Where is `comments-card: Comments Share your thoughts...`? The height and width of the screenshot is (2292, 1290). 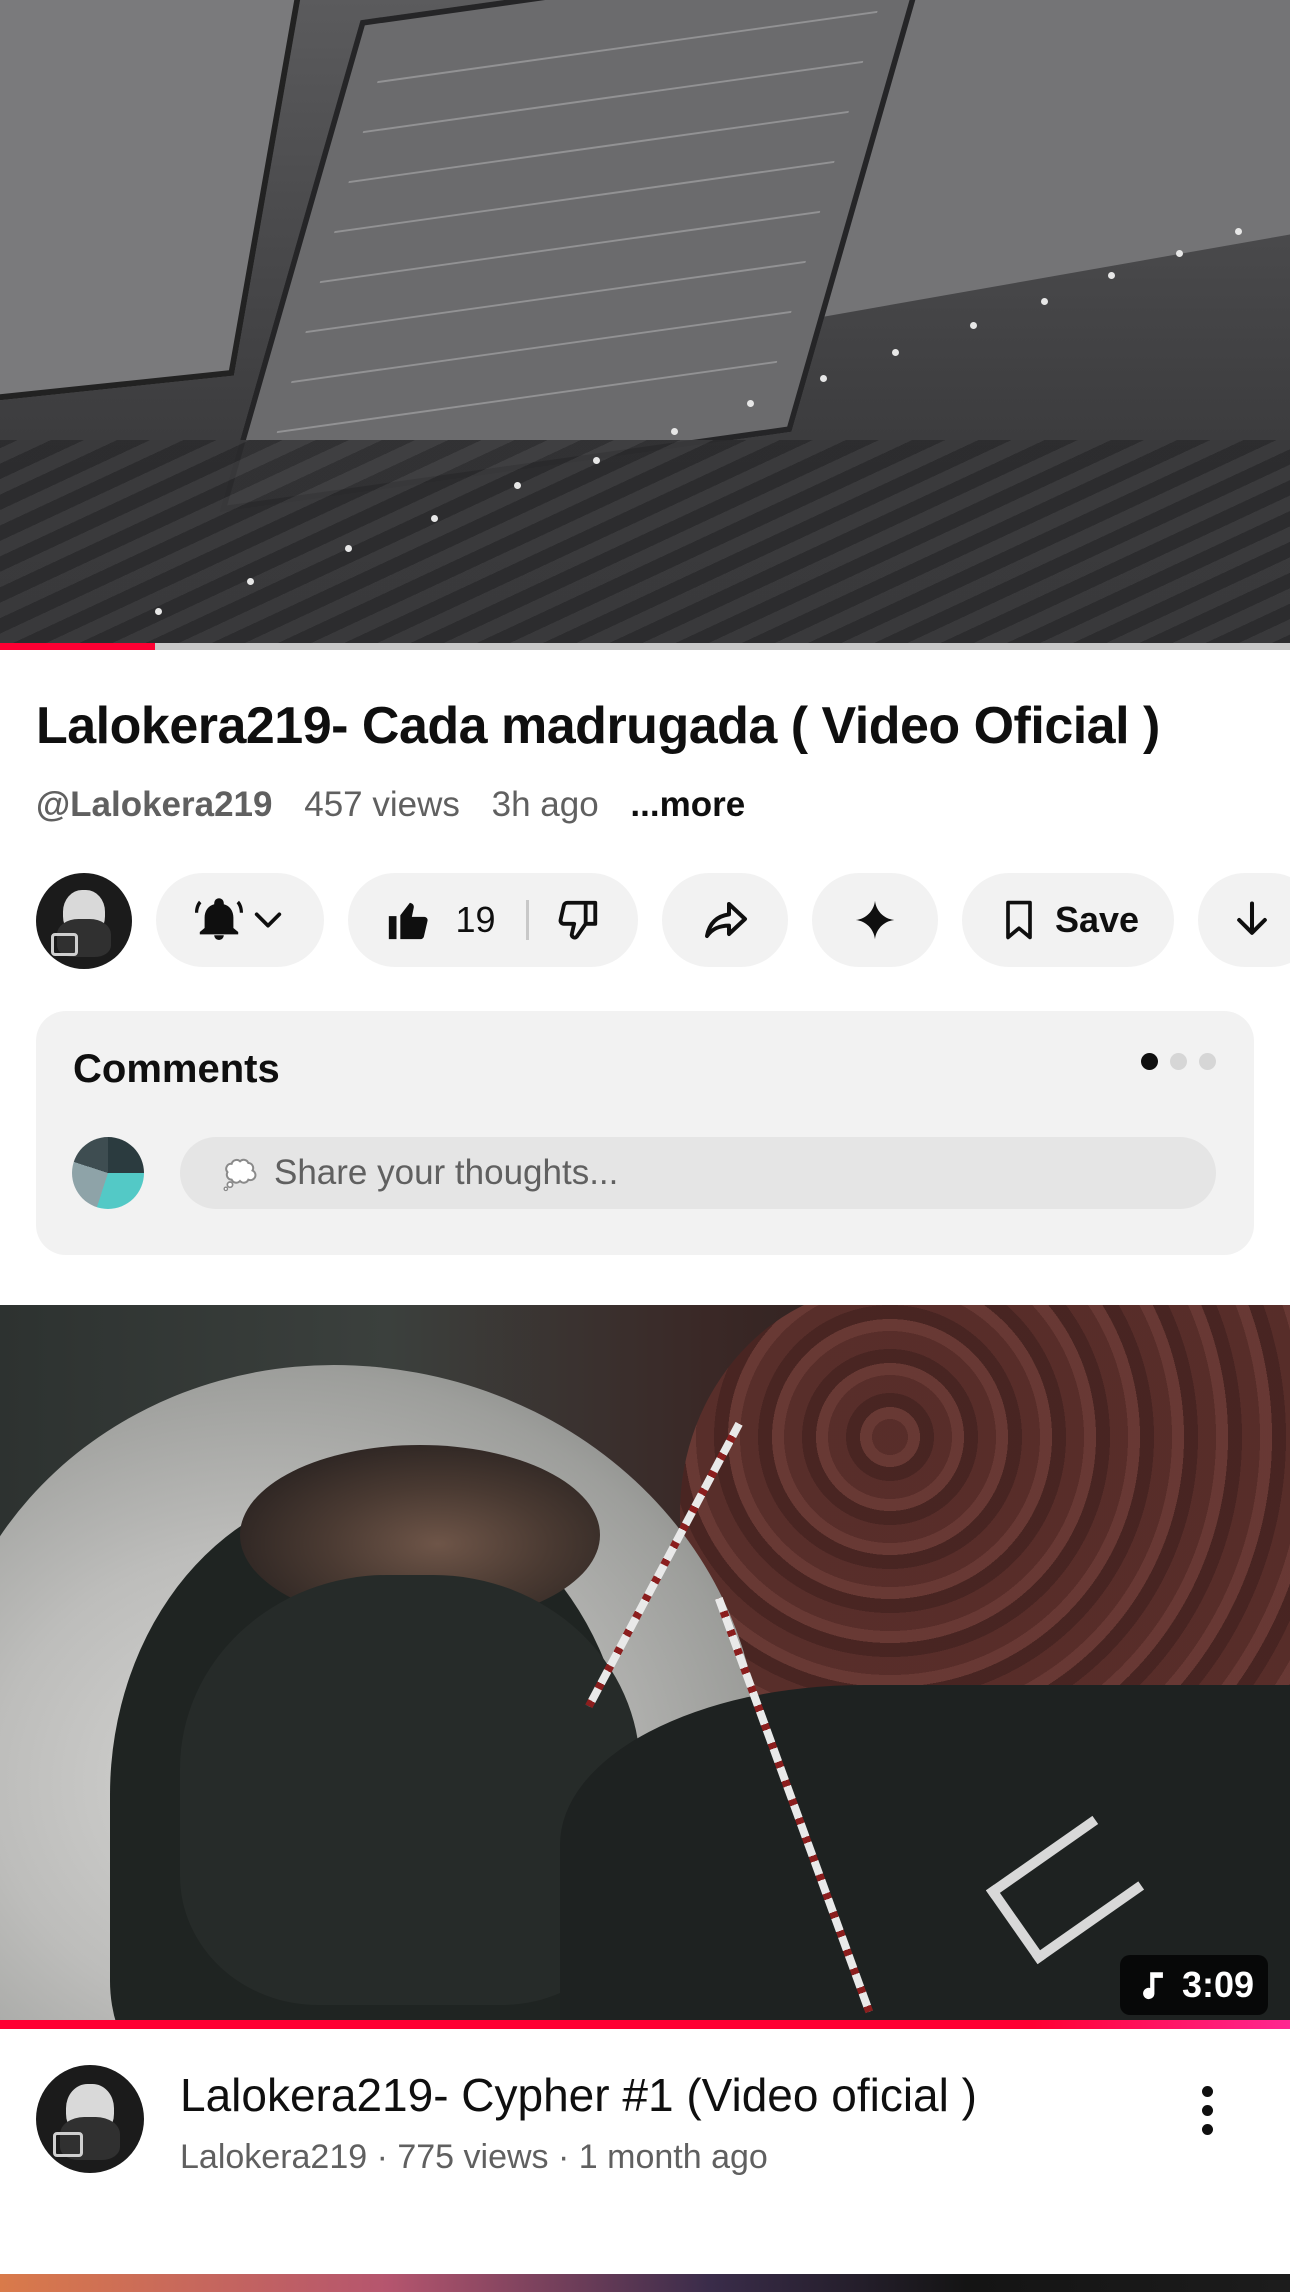
comments-card: Comments Share your thoughts... is located at coordinates (645, 1133).